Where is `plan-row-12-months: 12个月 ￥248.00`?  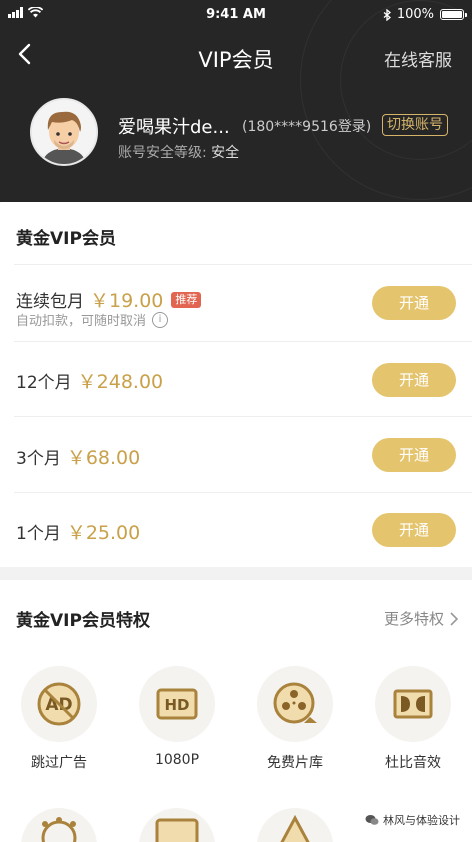
plan-row-12-months: 12个月 ￥248.00 is located at coordinates (89, 380).